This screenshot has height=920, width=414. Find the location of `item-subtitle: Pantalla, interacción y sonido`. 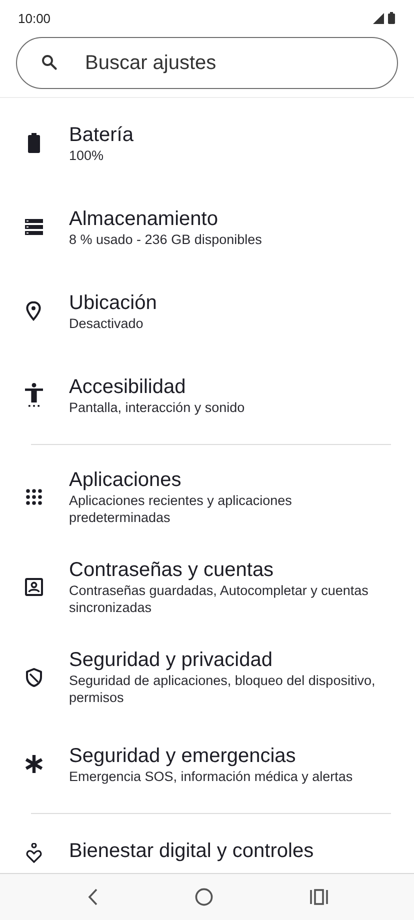

item-subtitle: Pantalla, interacción y sonido is located at coordinates (157, 407).